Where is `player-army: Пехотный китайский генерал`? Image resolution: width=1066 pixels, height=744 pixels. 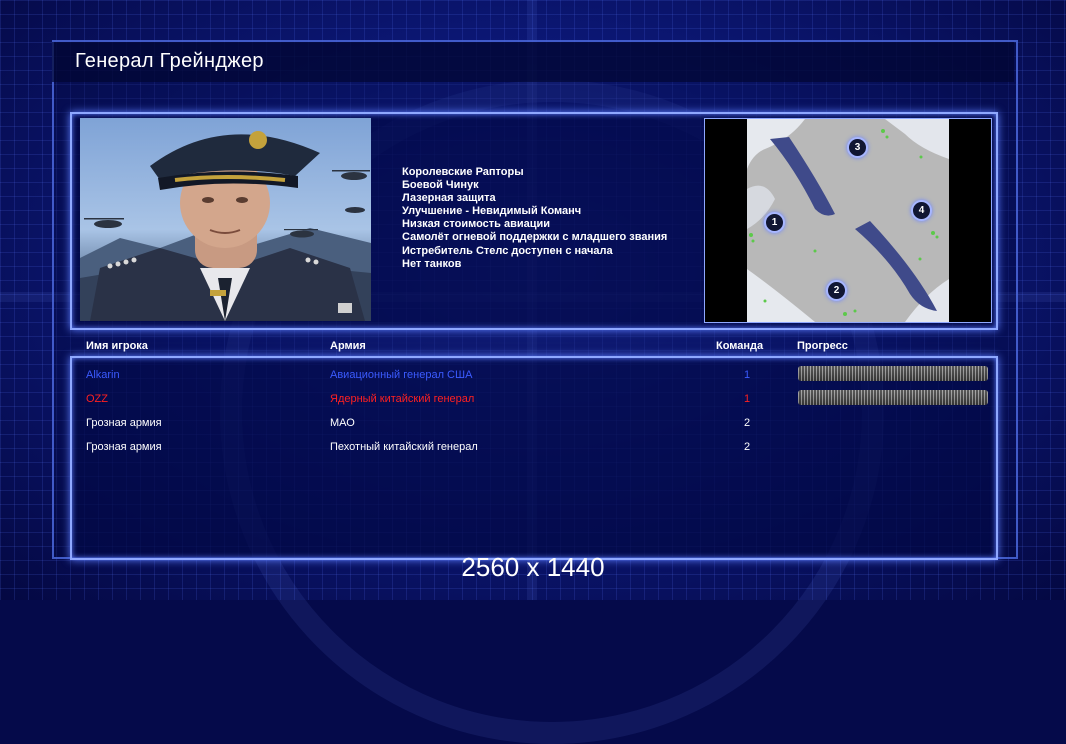
player-army: Пехотный китайский генерал is located at coordinates (404, 447).